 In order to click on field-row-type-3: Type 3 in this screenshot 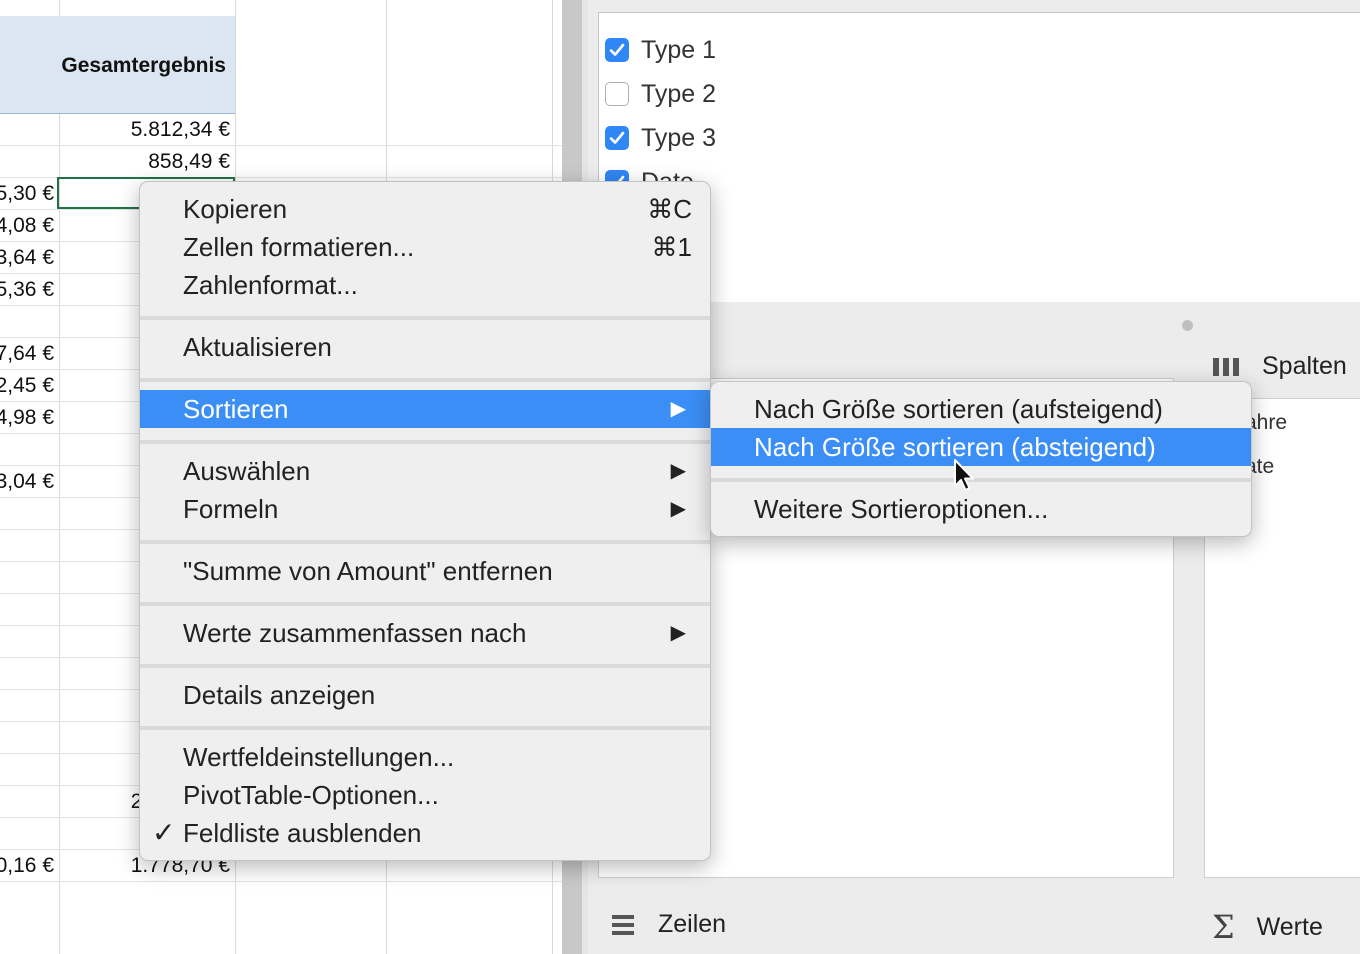, I will do `click(660, 138)`.